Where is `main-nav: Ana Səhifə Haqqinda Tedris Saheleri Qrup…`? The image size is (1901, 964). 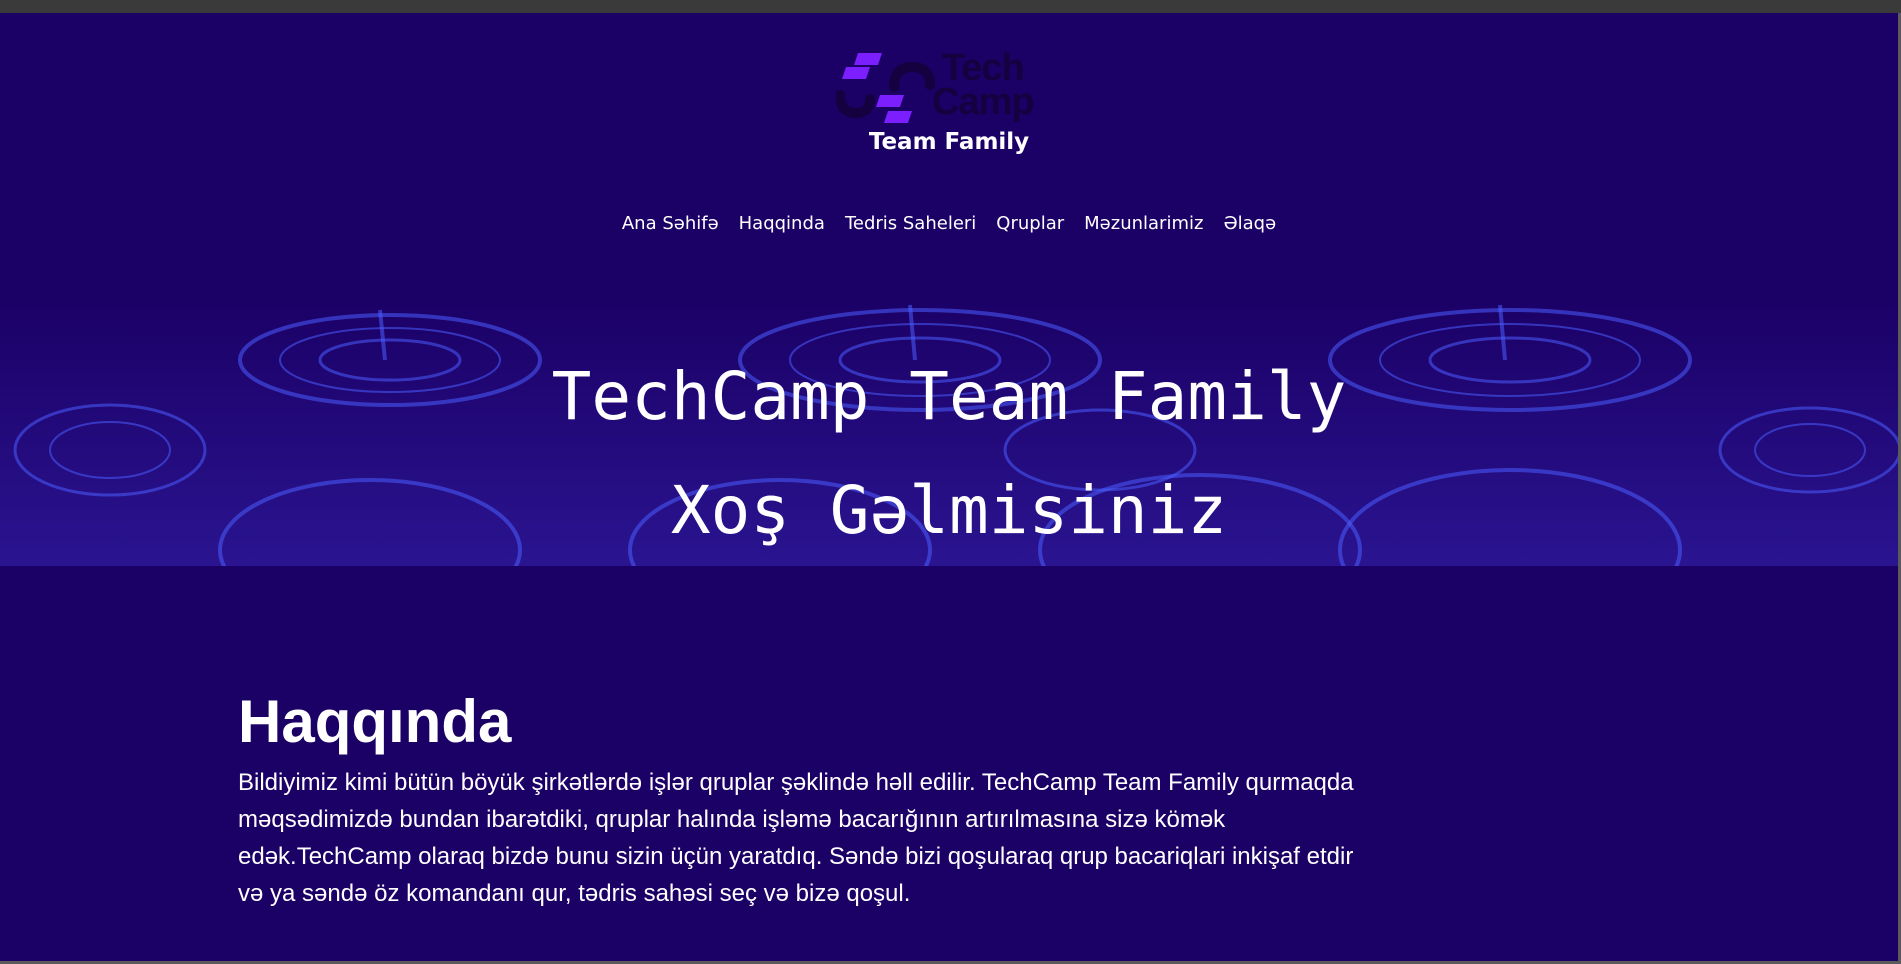 main-nav: Ana Səhifə Haqqinda Tedris Saheleri Qrup… is located at coordinates (949, 223).